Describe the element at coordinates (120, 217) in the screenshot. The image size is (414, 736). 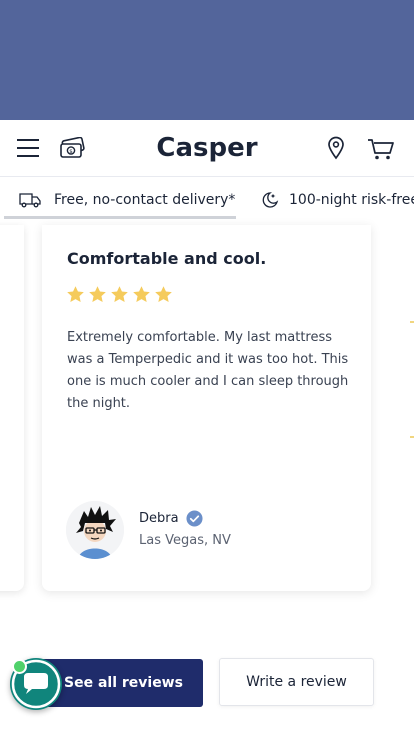
I see `promo-active-indicator` at that location.